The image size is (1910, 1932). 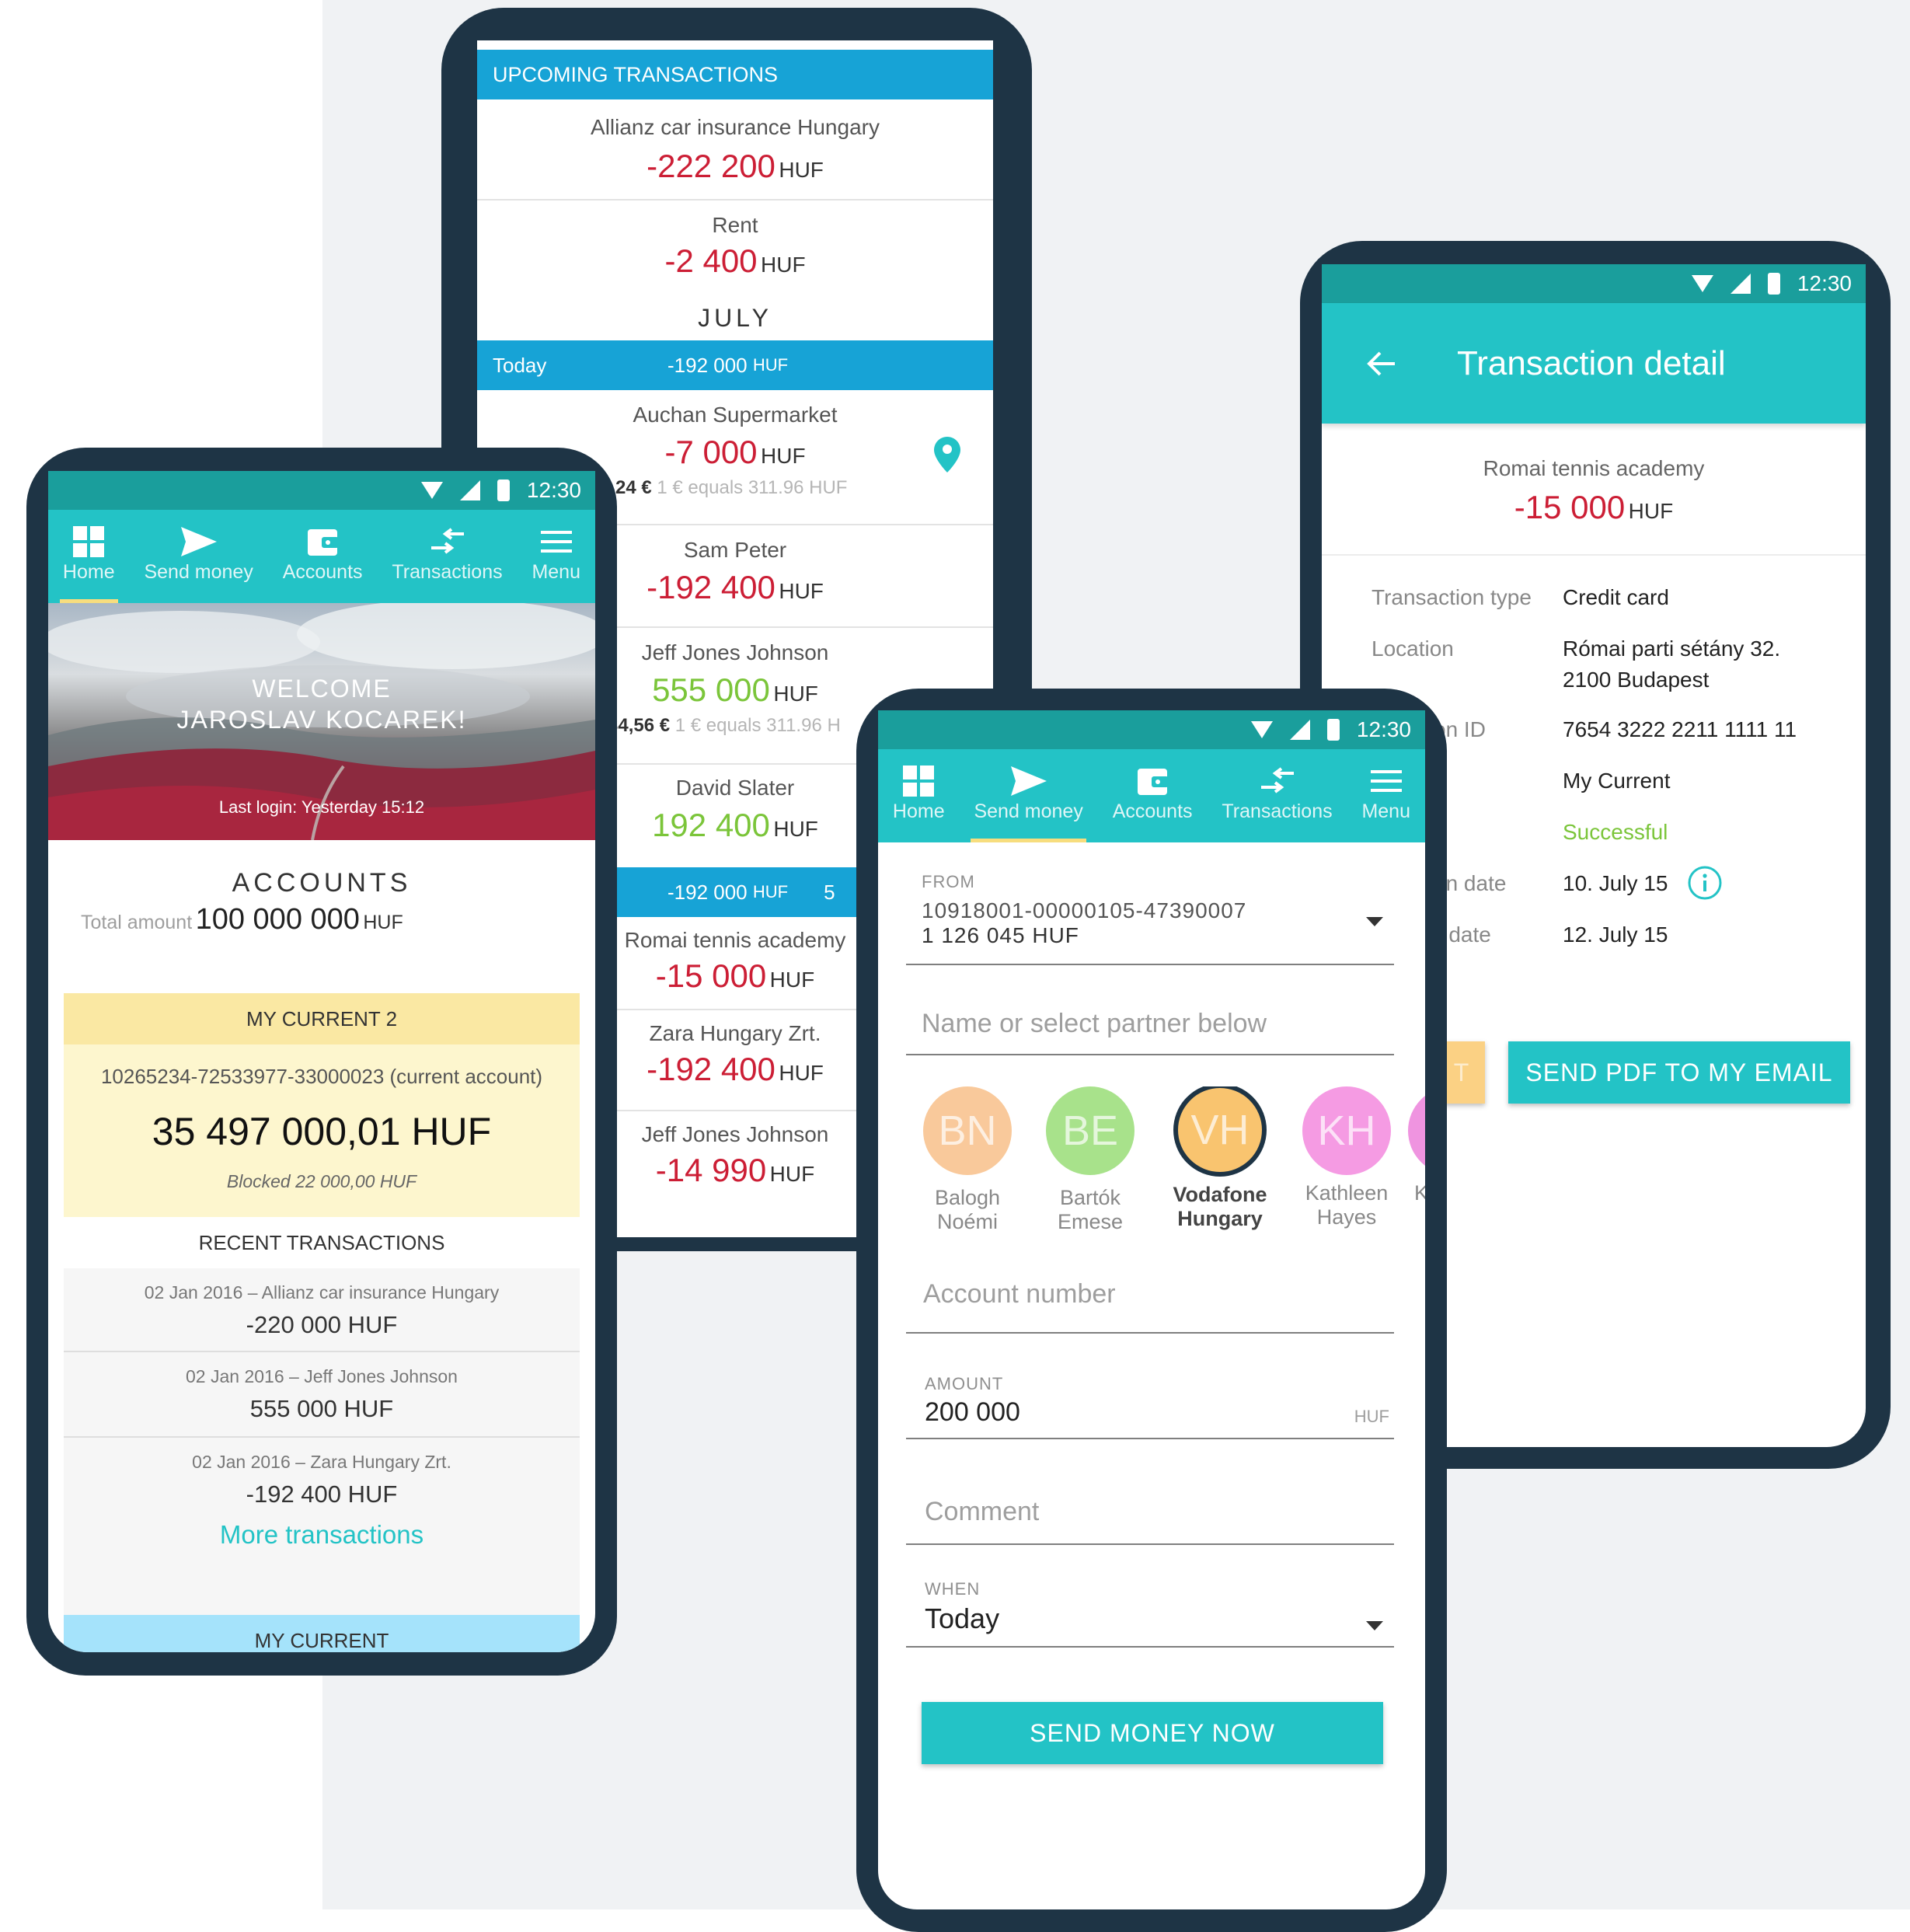 I want to click on partner-placeholder: Name or select partner below, so click(x=1094, y=1023).